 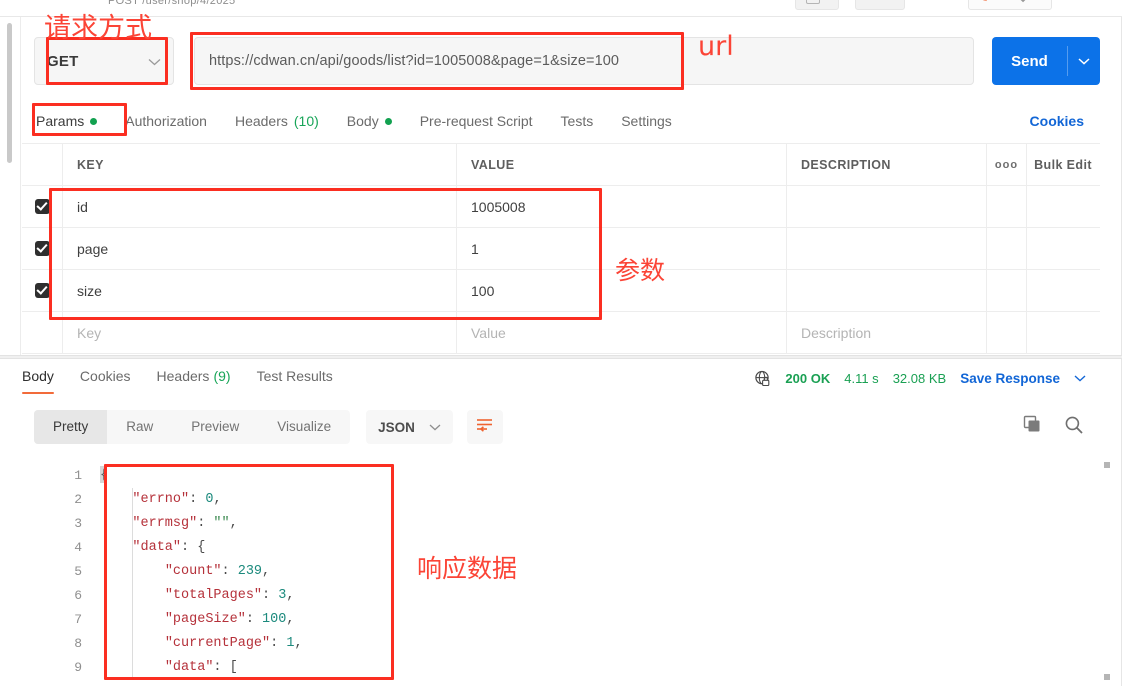 I want to click on search-icon, so click(x=1074, y=427).